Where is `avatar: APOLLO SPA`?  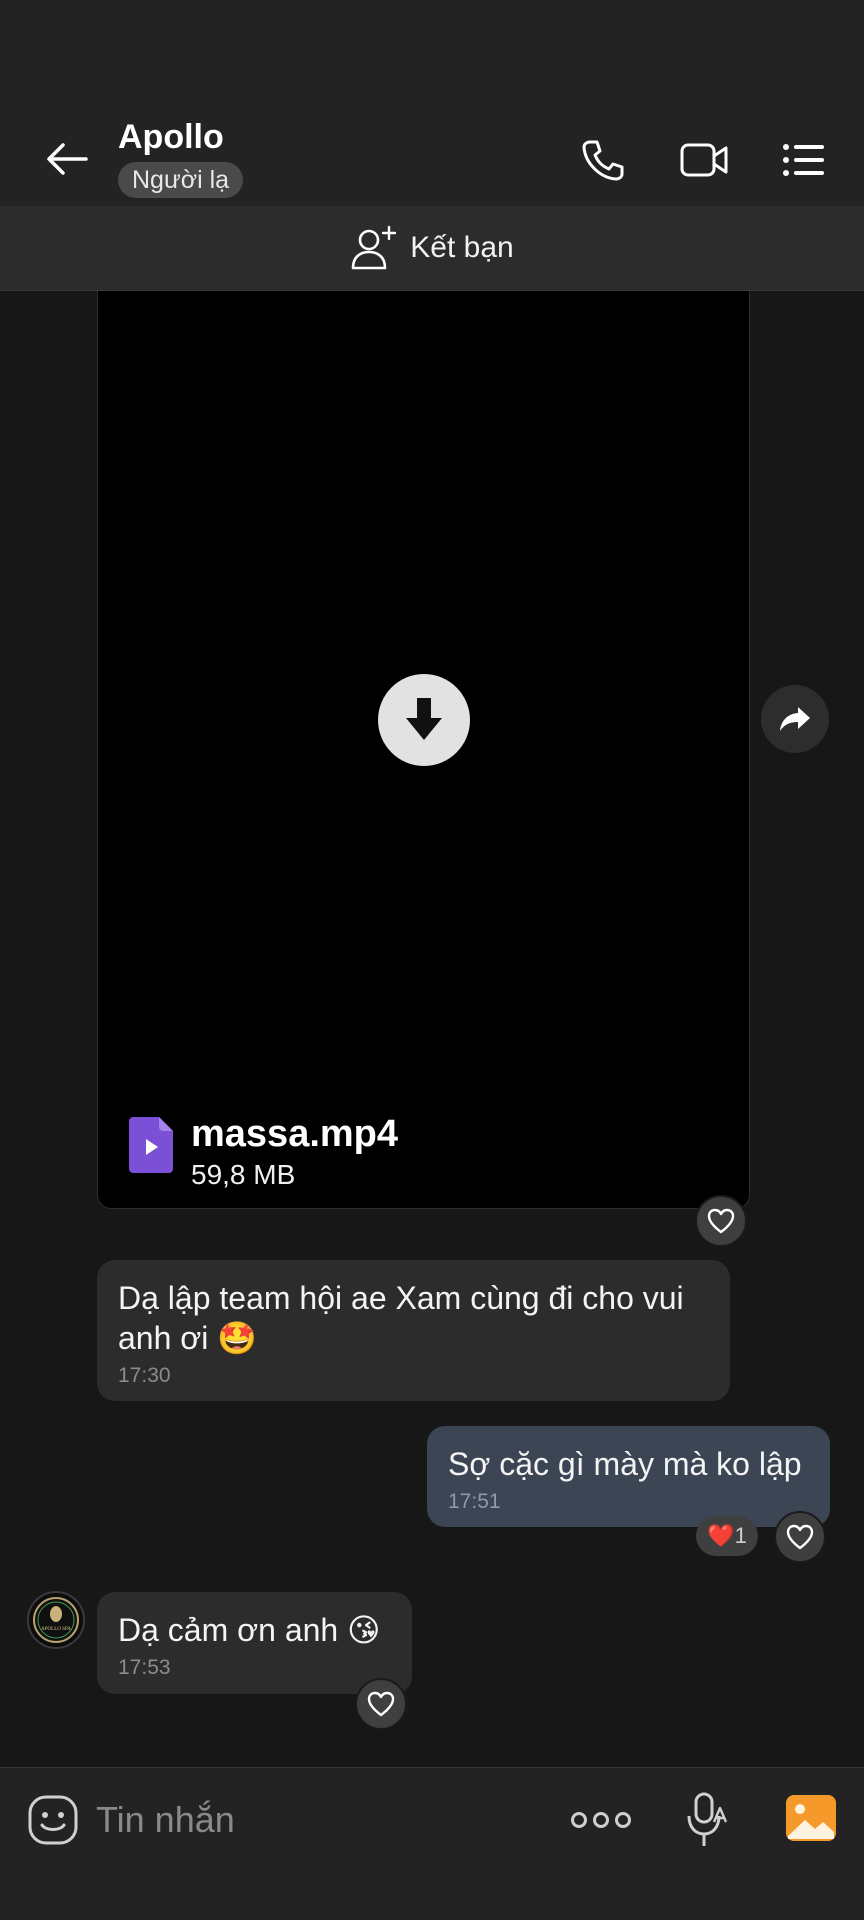
avatar: APOLLO SPA is located at coordinates (56, 1620).